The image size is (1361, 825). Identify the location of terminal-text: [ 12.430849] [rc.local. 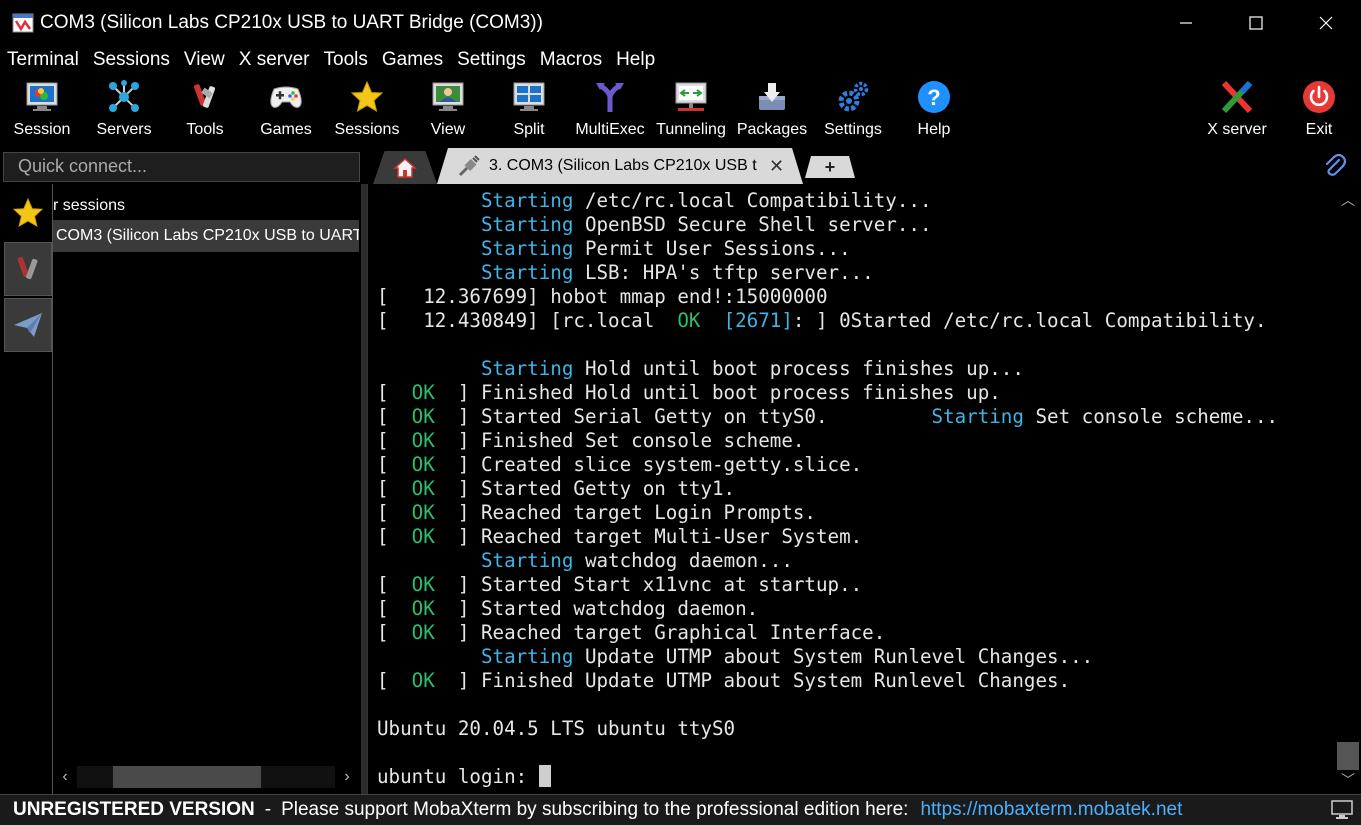
(527, 320).